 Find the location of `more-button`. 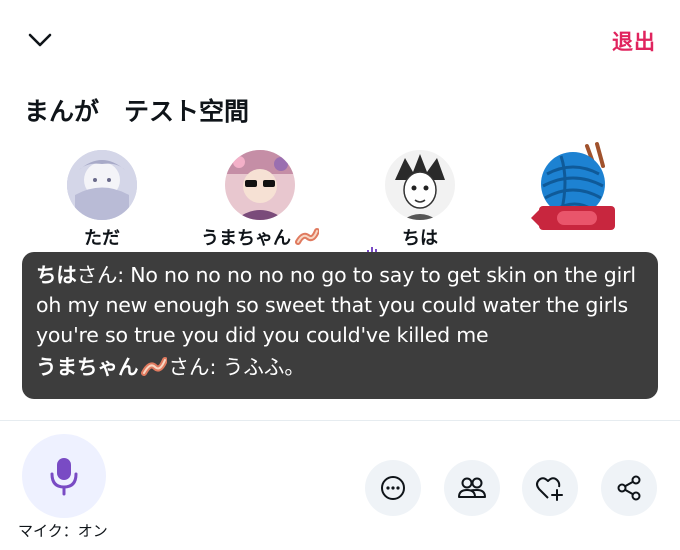

more-button is located at coordinates (393, 488).